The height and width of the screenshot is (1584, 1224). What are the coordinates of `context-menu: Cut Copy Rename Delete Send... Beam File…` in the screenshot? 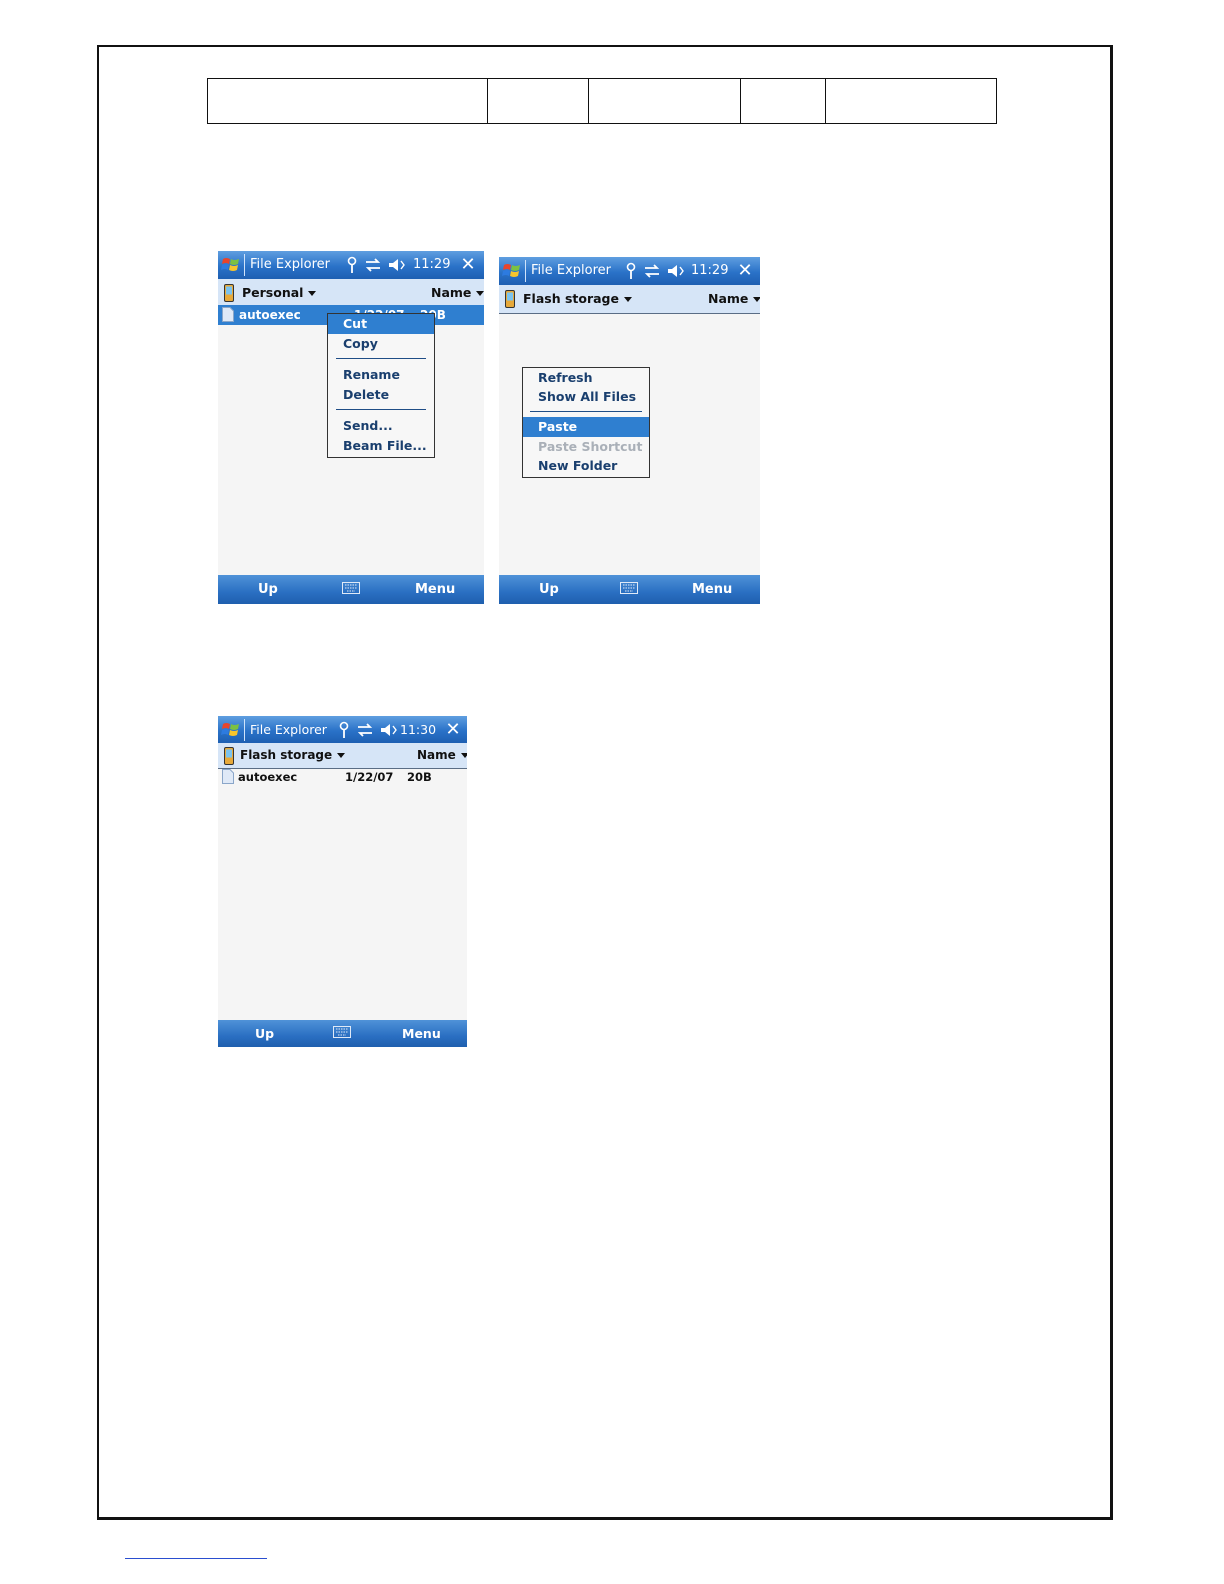 It's located at (381, 385).